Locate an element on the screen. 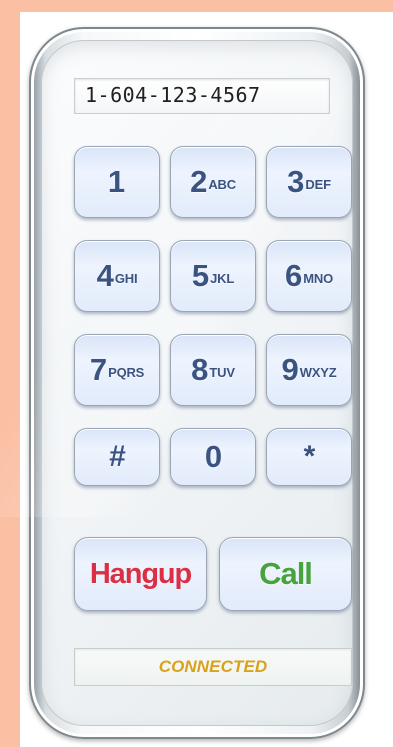 This screenshot has height=747, width=393. key-6: 6 MNO is located at coordinates (309, 276).